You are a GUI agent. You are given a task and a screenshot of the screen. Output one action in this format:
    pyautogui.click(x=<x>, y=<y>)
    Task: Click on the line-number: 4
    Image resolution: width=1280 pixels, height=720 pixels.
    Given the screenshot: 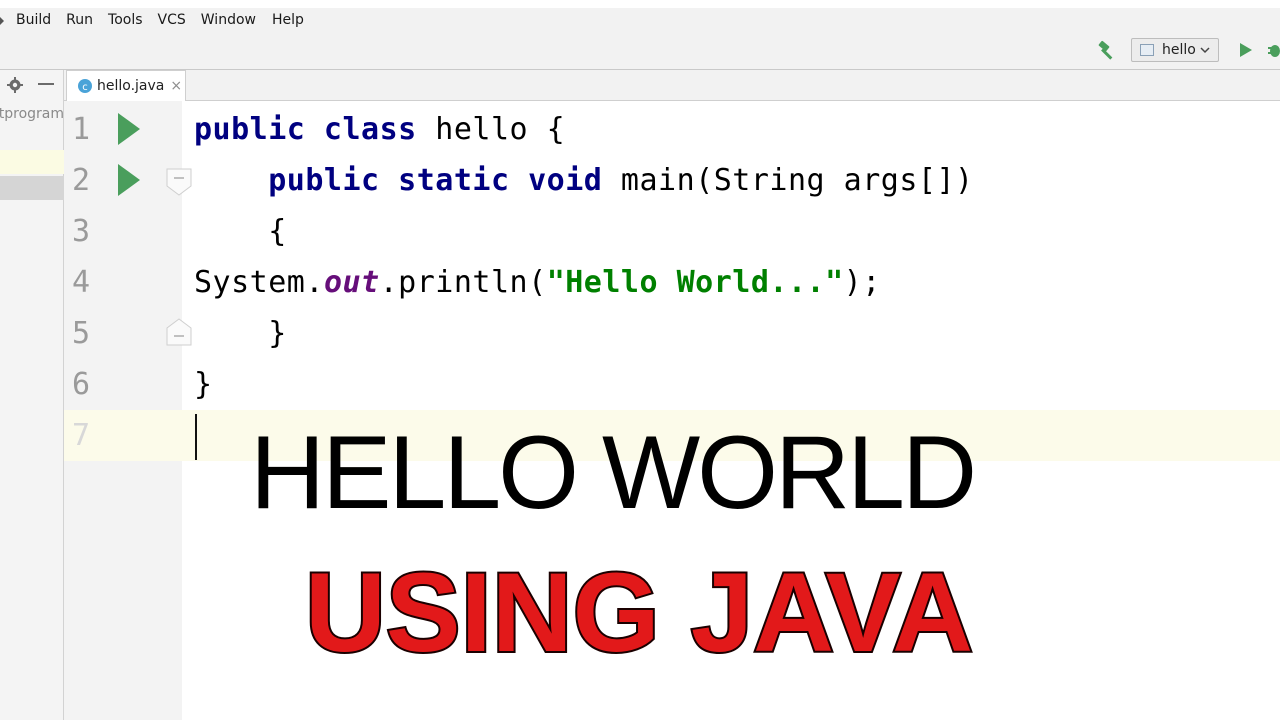 What is the action you would take?
    pyautogui.click(x=81, y=282)
    